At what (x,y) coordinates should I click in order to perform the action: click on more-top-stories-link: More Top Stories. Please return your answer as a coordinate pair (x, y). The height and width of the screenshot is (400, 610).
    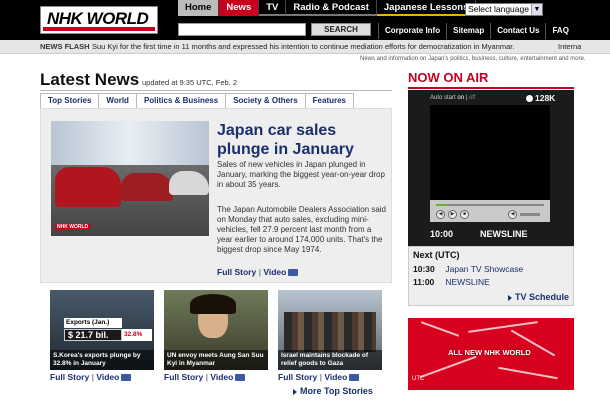
    Looking at the image, I should click on (333, 391).